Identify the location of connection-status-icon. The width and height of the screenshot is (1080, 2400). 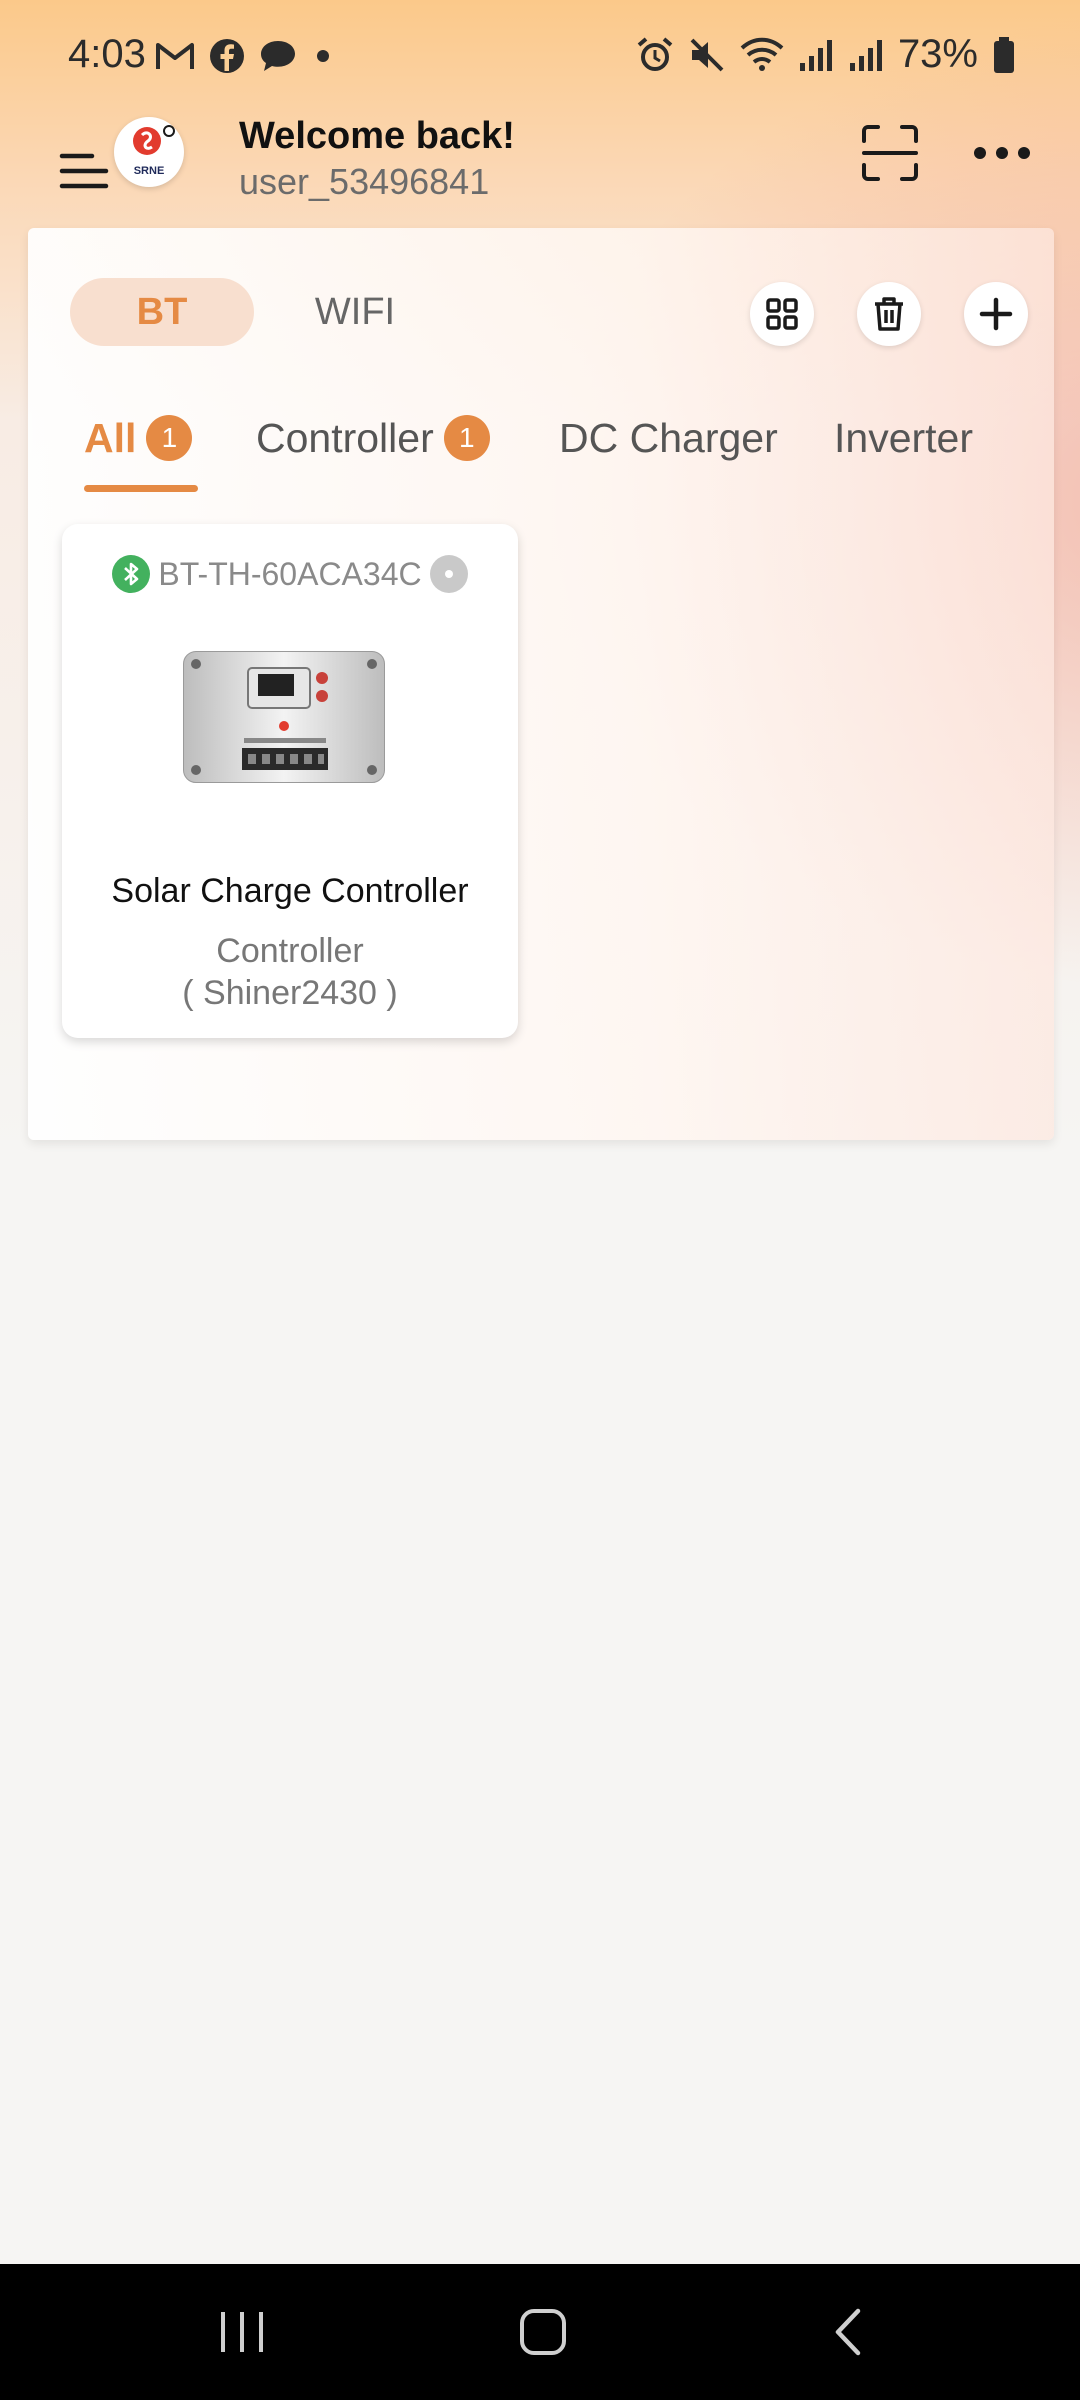
(448, 574).